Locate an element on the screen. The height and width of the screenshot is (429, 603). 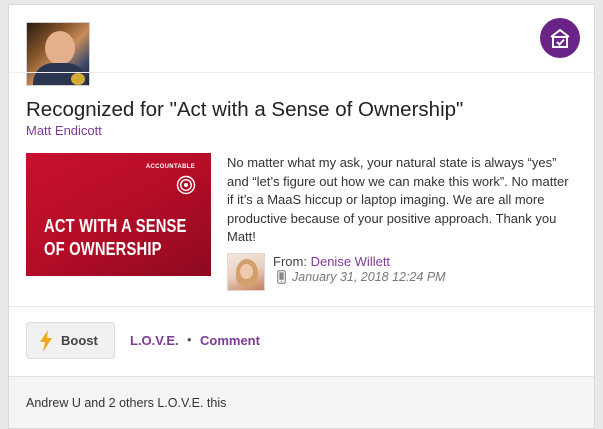
header-divider is located at coordinates (301, 72).